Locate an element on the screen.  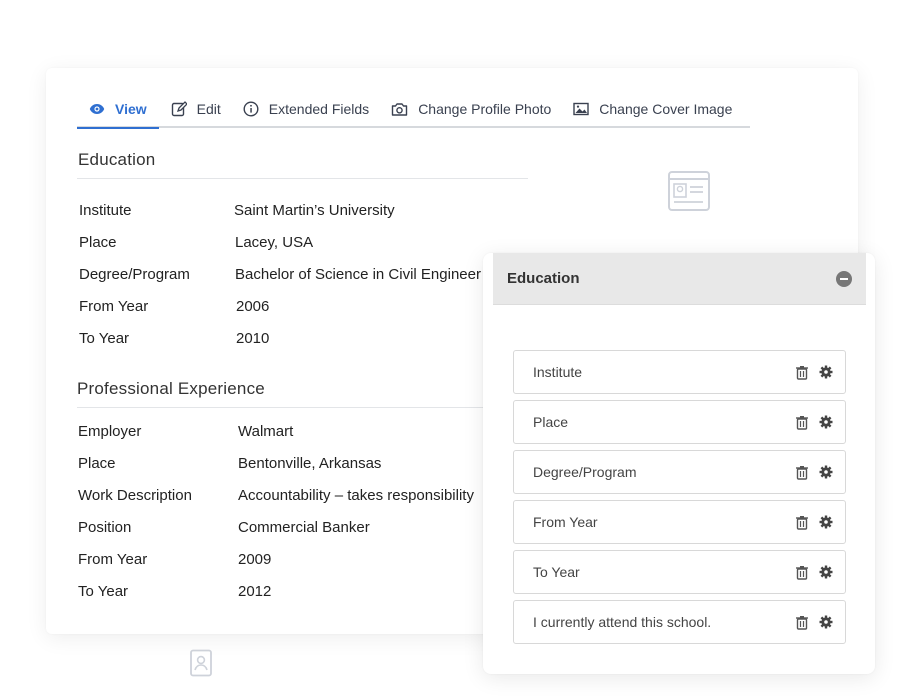
row-value: 2006 is located at coordinates (253, 306).